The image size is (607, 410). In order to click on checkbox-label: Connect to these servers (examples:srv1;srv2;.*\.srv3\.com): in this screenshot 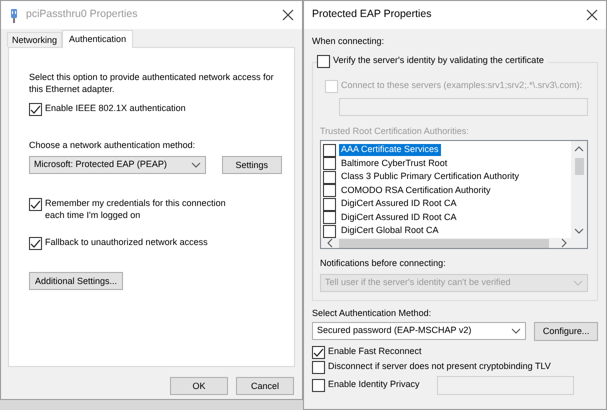, I will do `click(461, 86)`.